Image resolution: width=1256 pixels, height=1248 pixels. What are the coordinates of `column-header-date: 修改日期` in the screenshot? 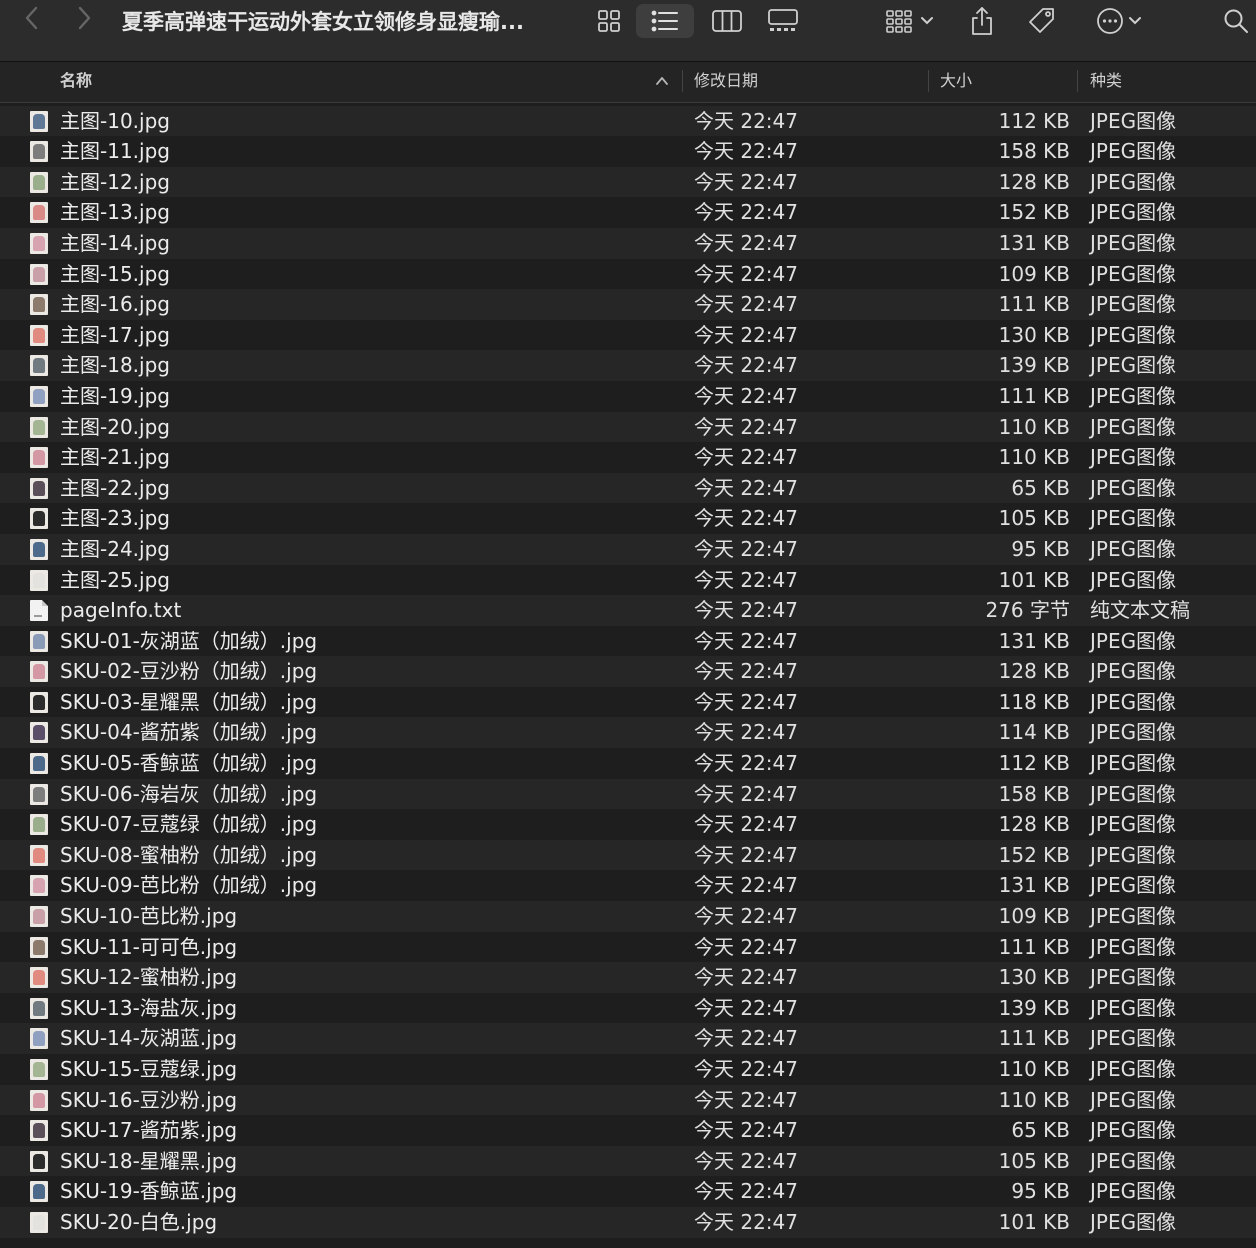 It's located at (726, 82).